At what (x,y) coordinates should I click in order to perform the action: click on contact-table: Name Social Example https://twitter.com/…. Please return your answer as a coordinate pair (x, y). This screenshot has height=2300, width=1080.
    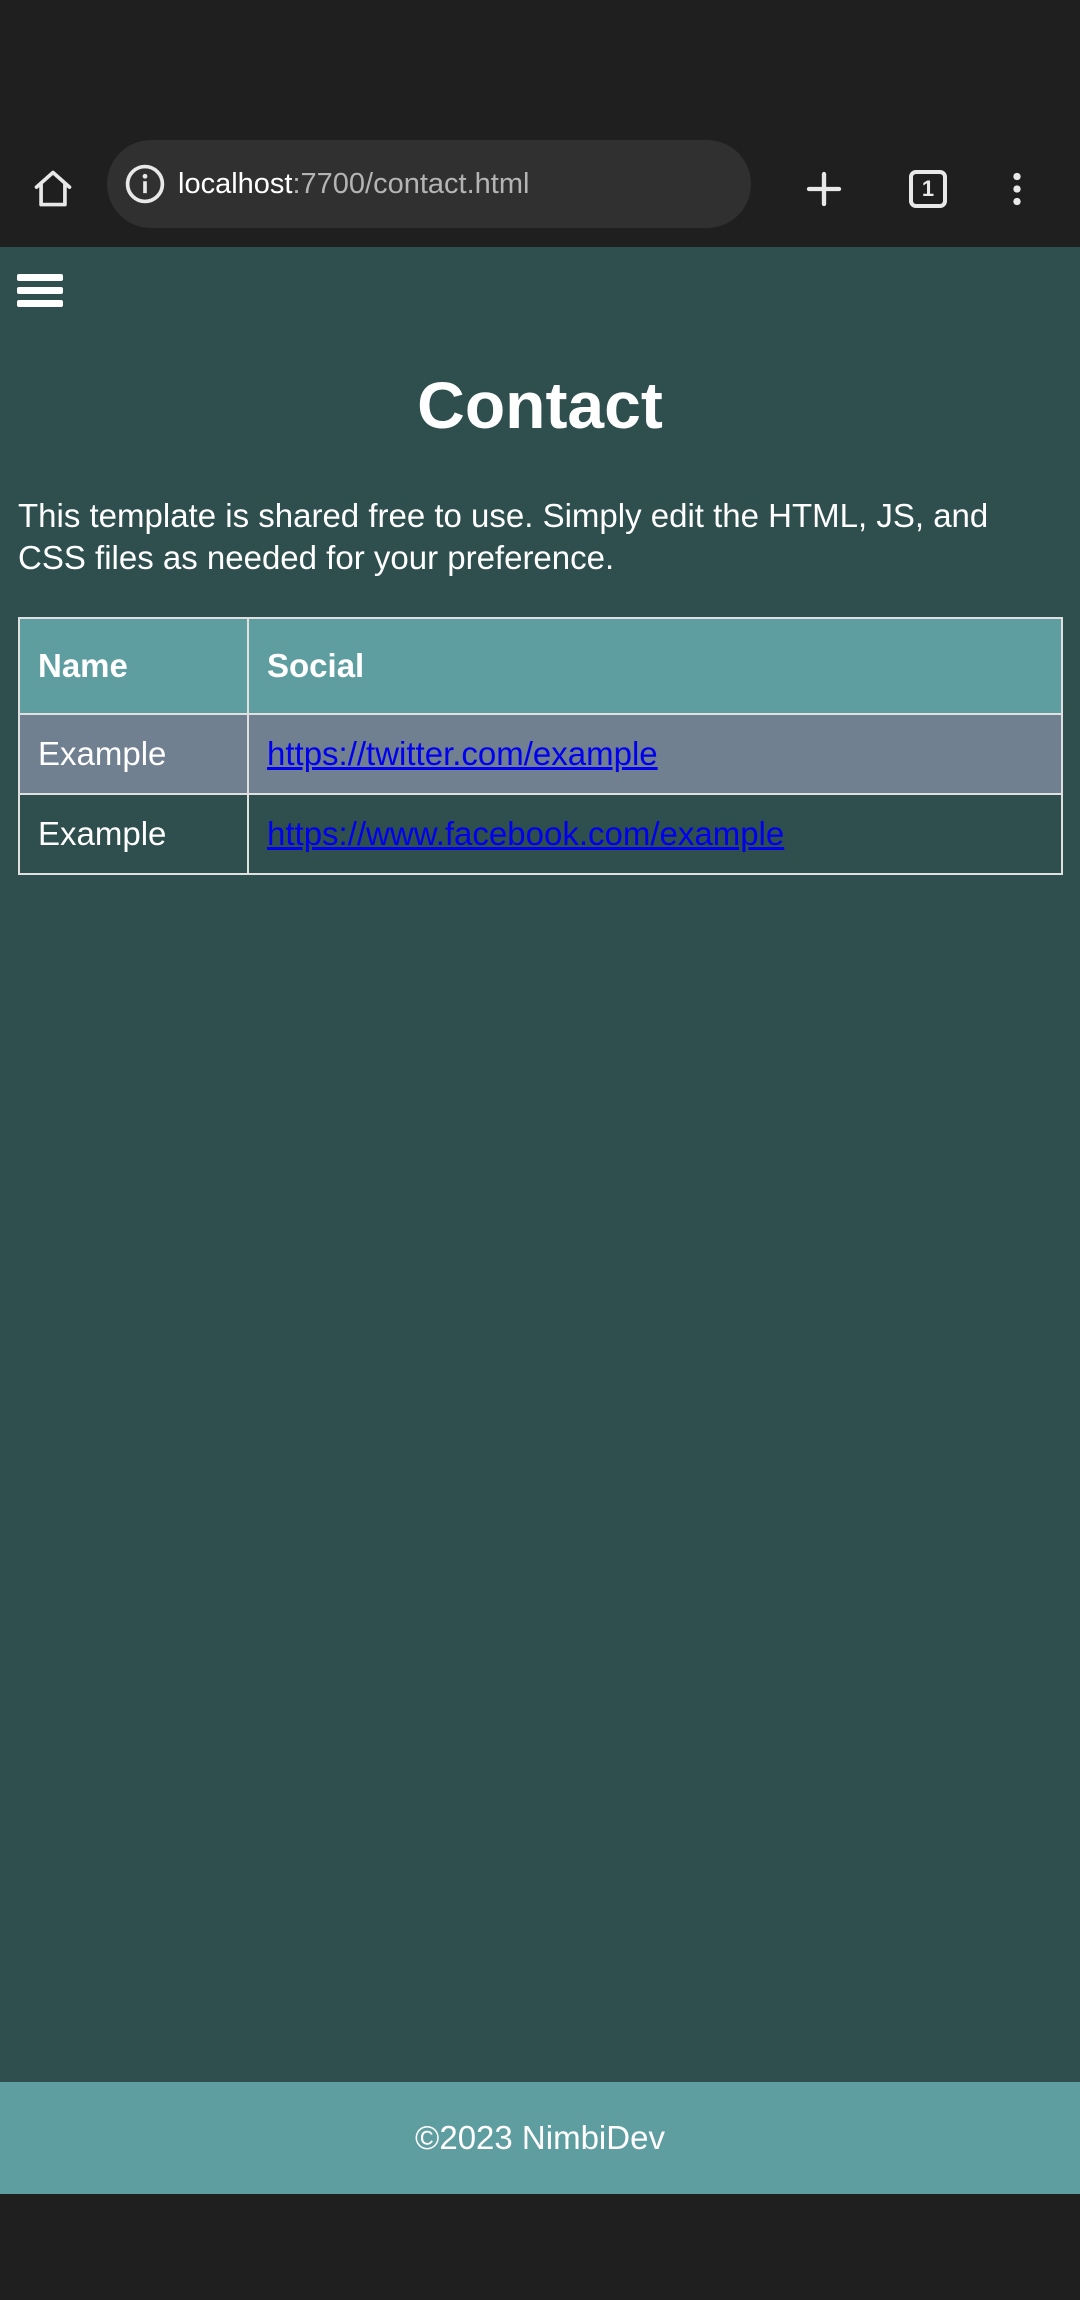
    Looking at the image, I should click on (540, 746).